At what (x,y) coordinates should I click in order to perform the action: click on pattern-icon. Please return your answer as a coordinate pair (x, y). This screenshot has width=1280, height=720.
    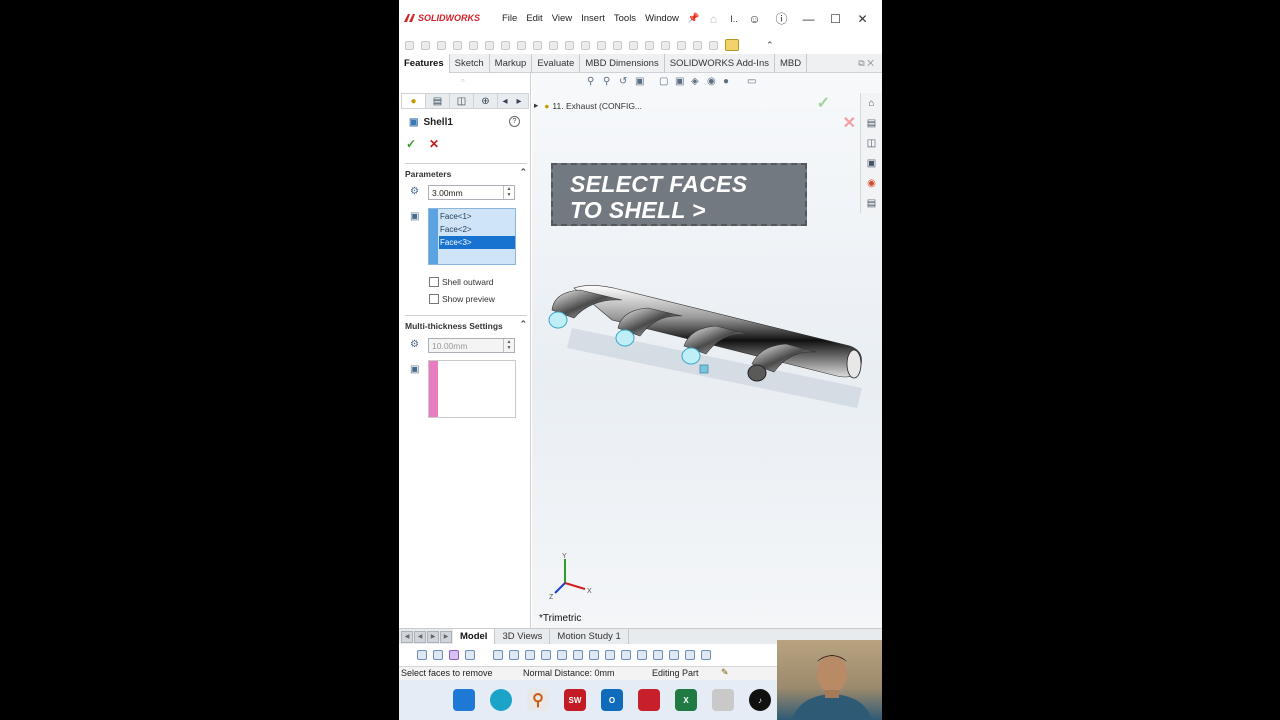
    Looking at the image, I should click on (585, 45).